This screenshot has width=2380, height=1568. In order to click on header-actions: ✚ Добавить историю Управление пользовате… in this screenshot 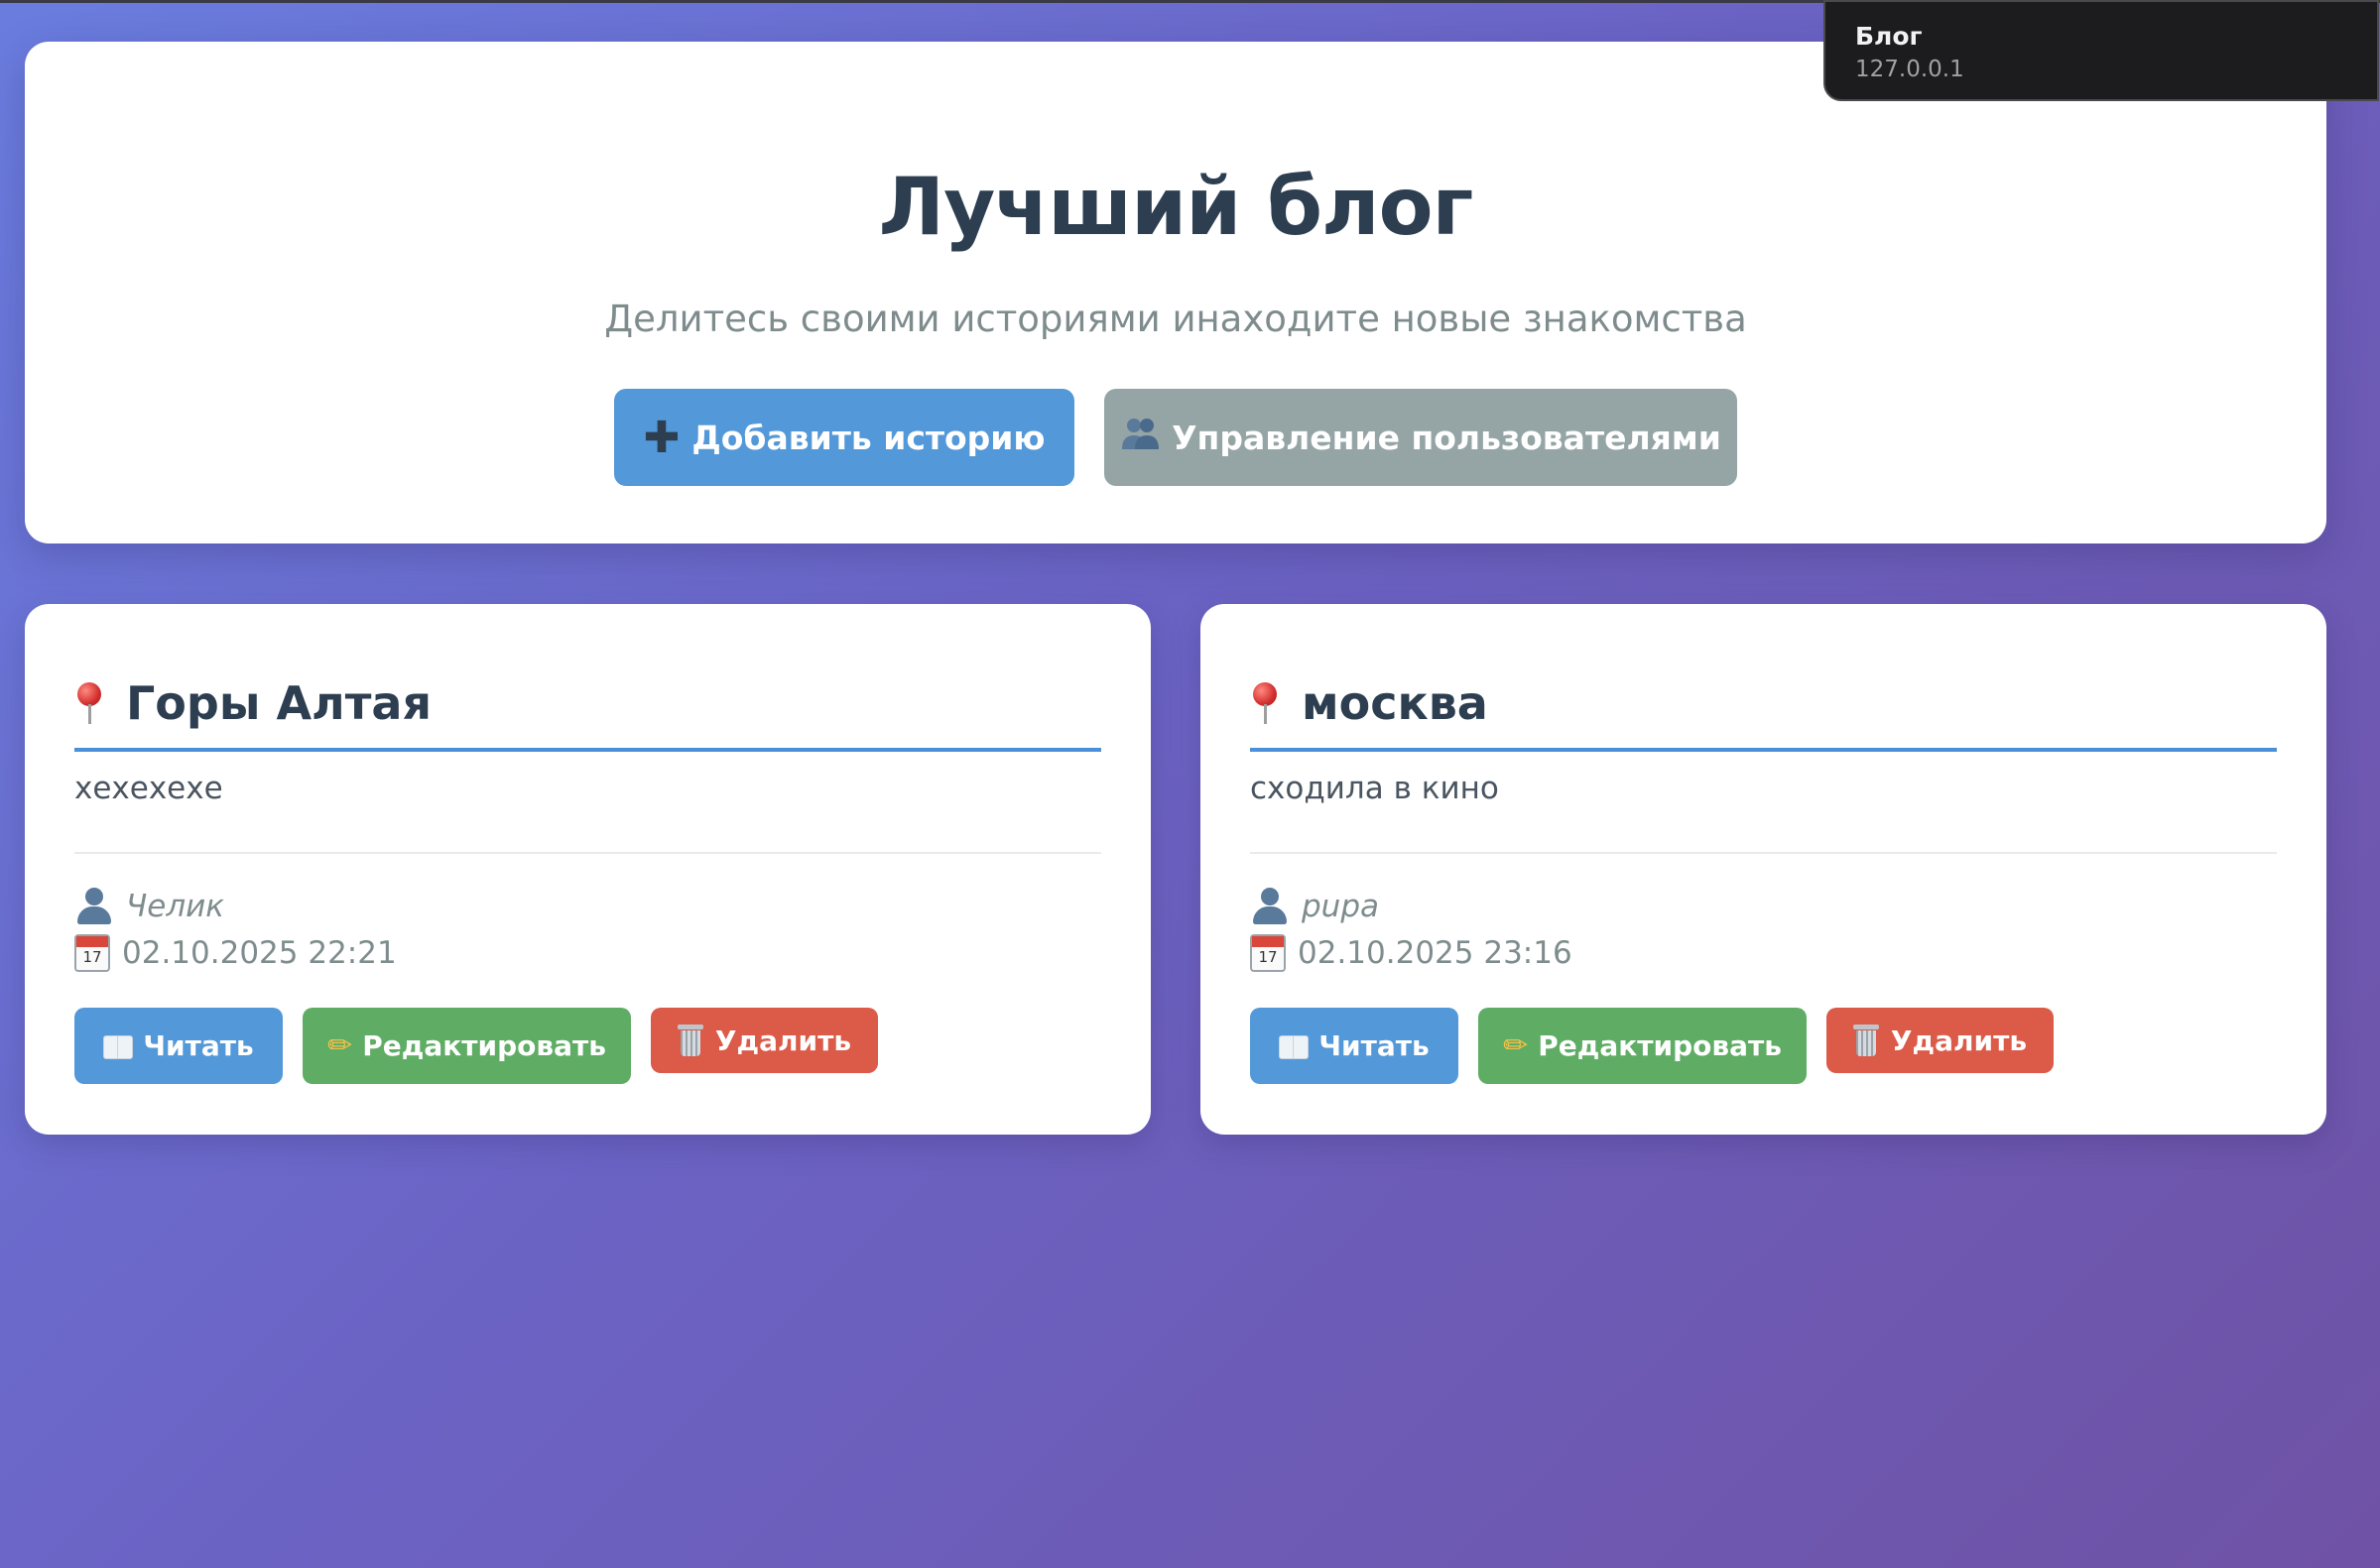, I will do `click(1175, 437)`.